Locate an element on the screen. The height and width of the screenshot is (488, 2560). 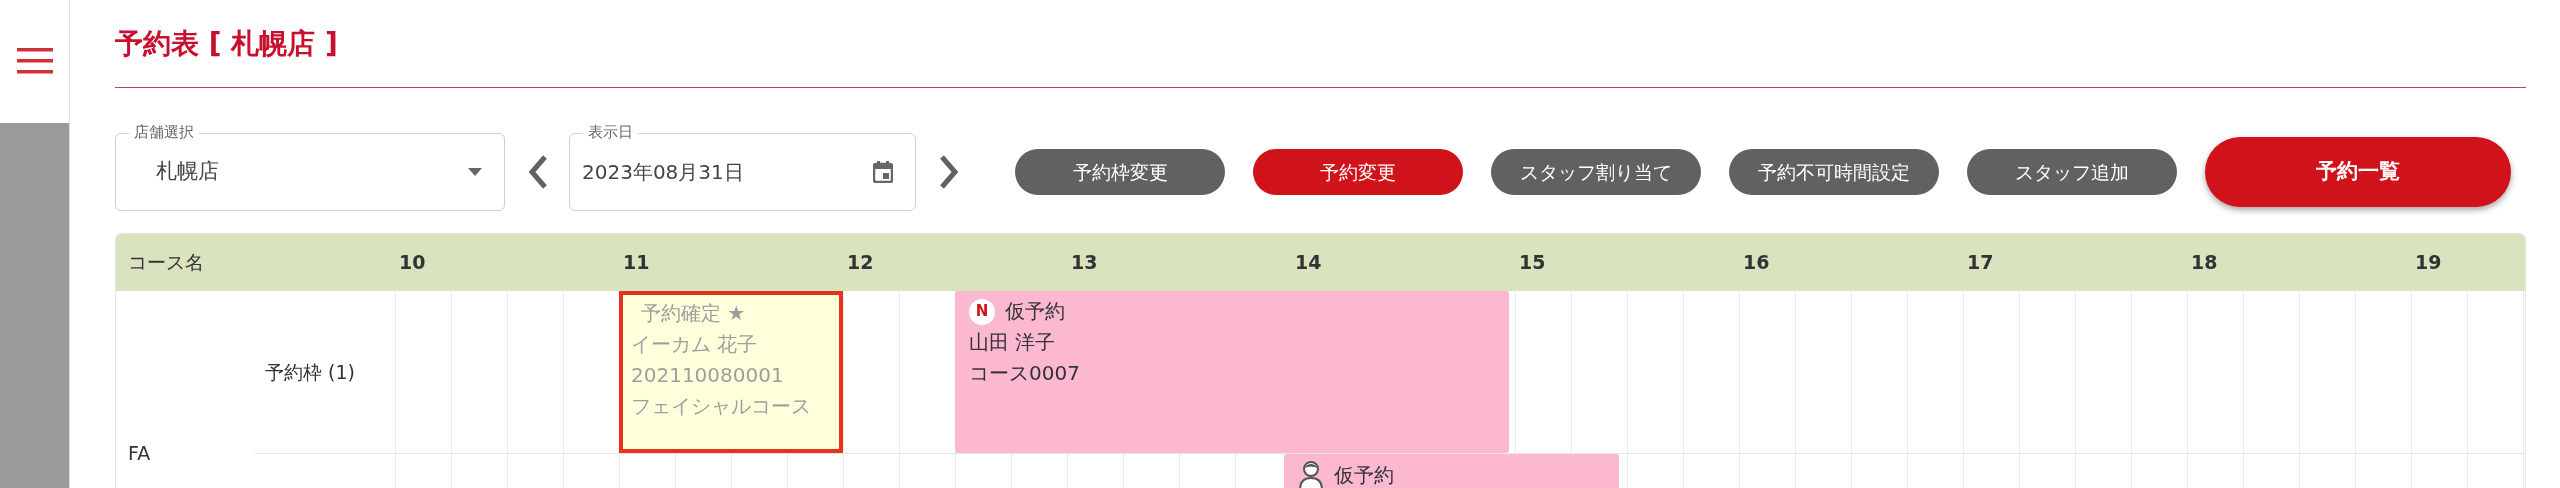
column-header: 12 is located at coordinates (860, 262).